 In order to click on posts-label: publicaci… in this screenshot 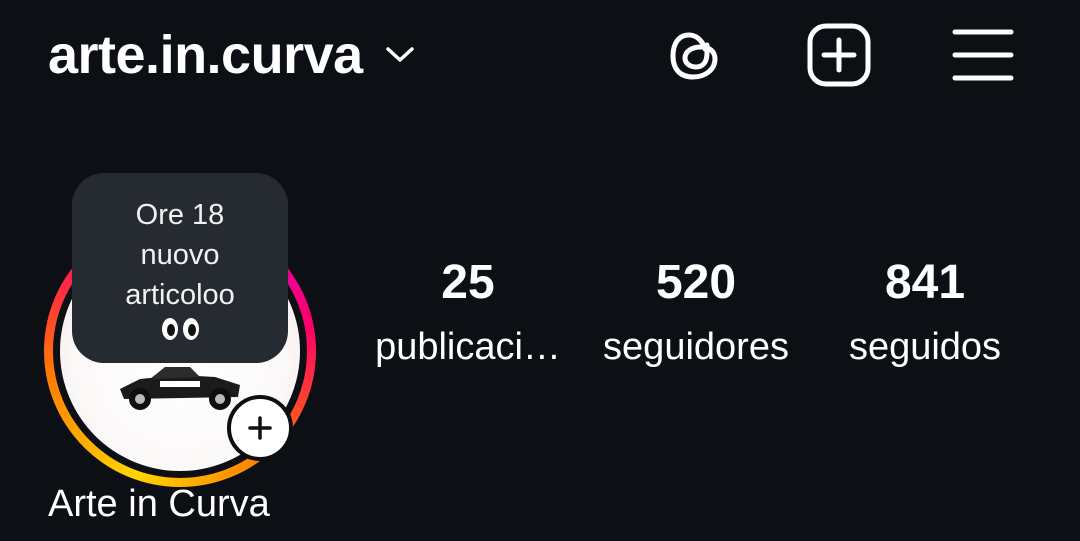, I will do `click(468, 347)`.